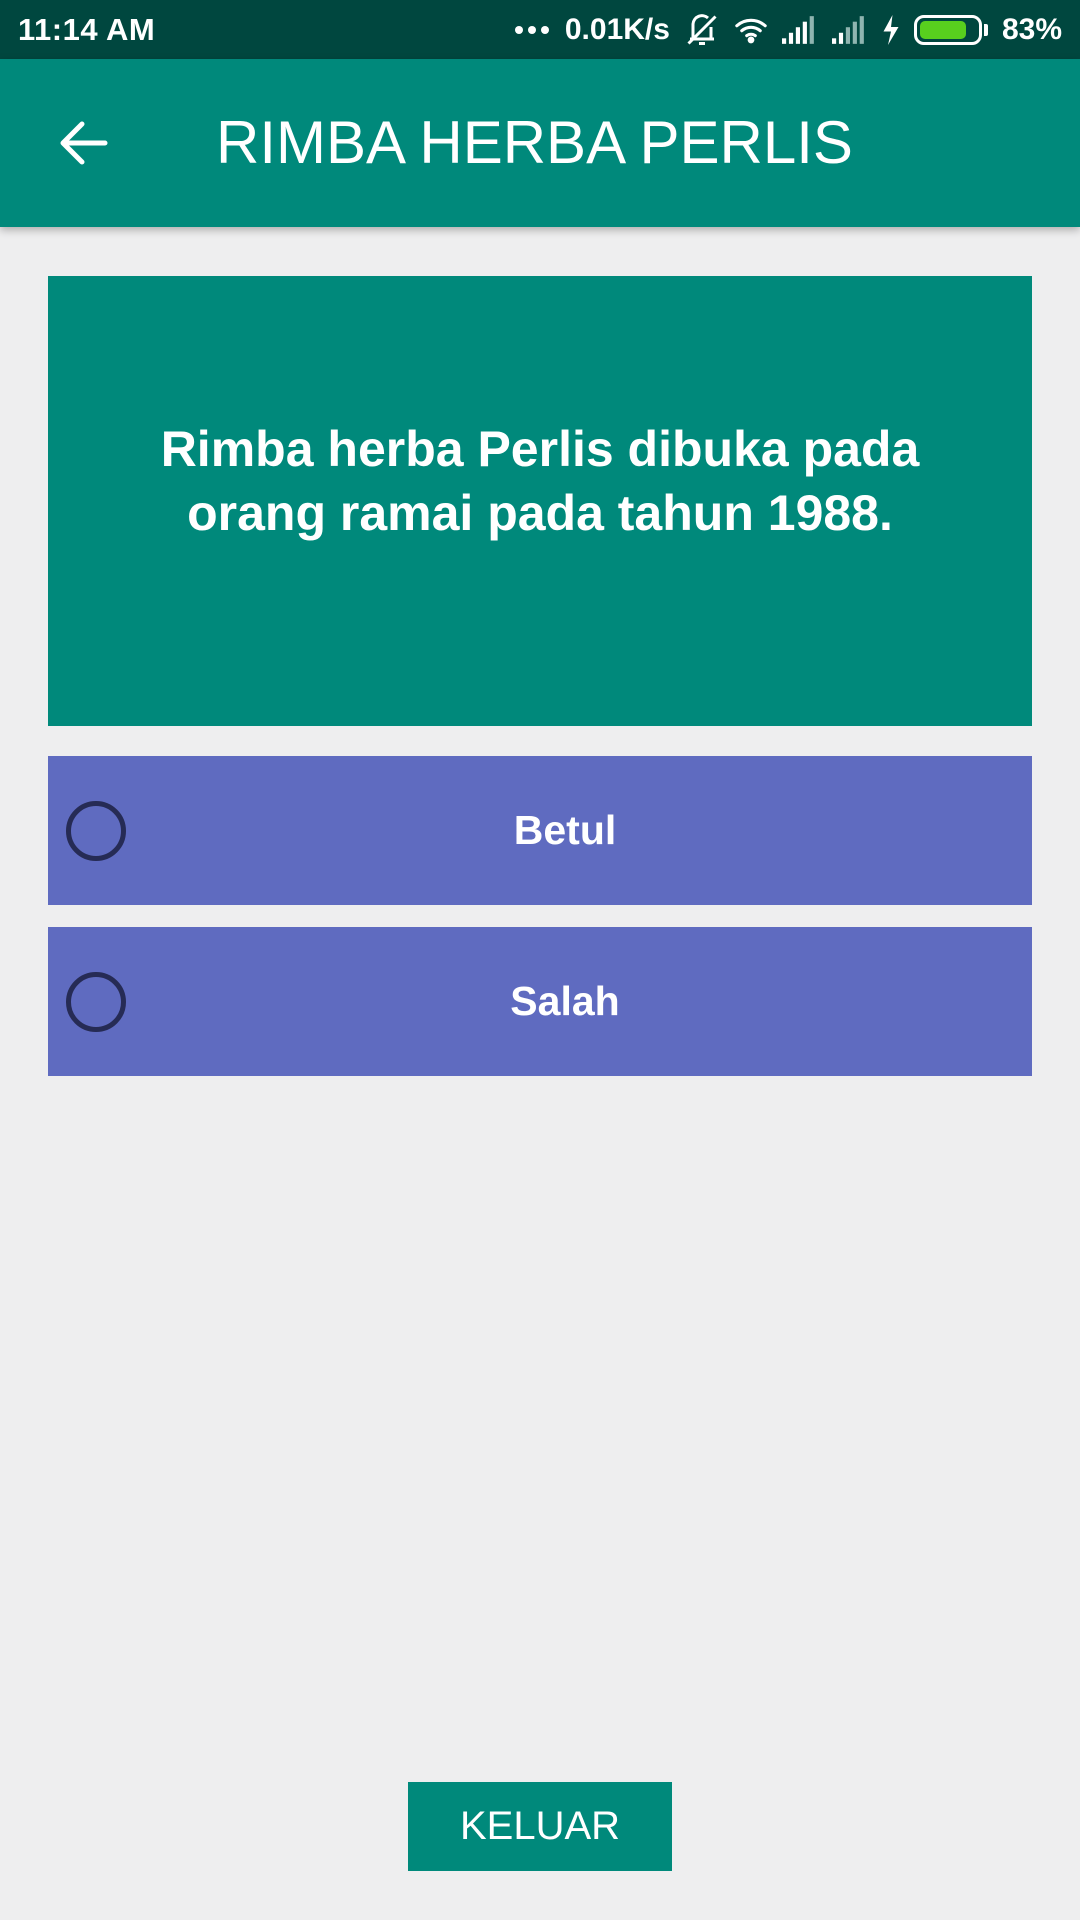 The height and width of the screenshot is (1920, 1080). Describe the element at coordinates (540, 1826) in the screenshot. I see `exit-button: KELUAR` at that location.